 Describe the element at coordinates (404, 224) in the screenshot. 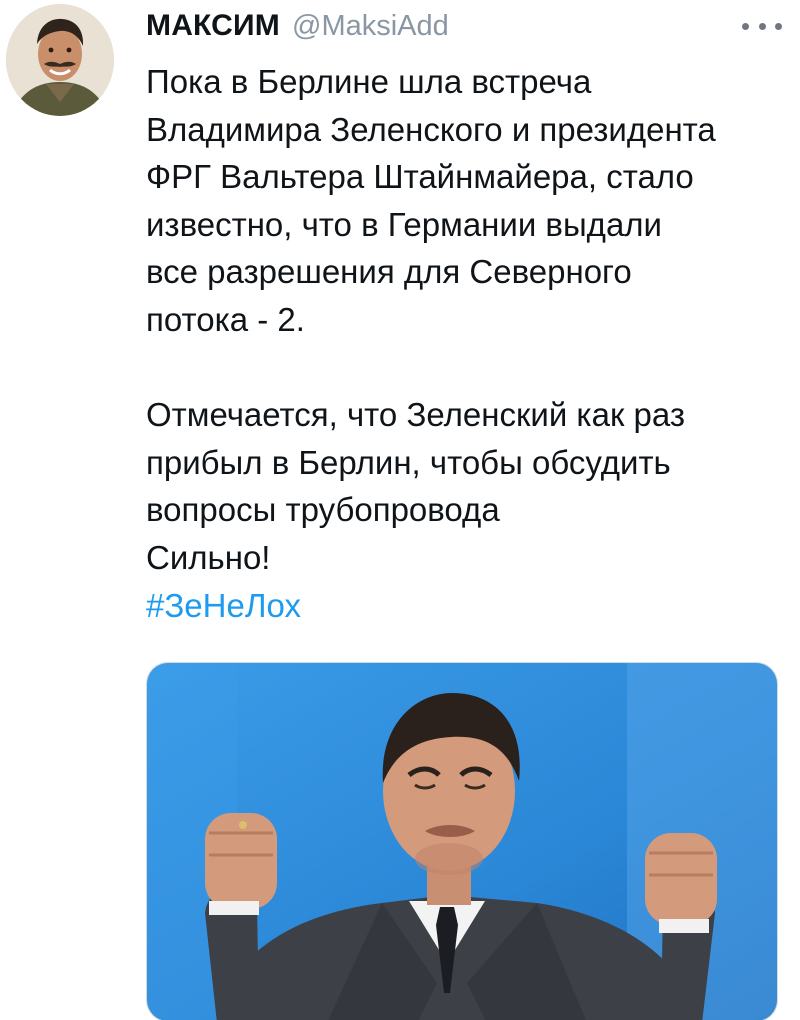

I see `tweet-text-line: известно, что в Германии выдали` at that location.